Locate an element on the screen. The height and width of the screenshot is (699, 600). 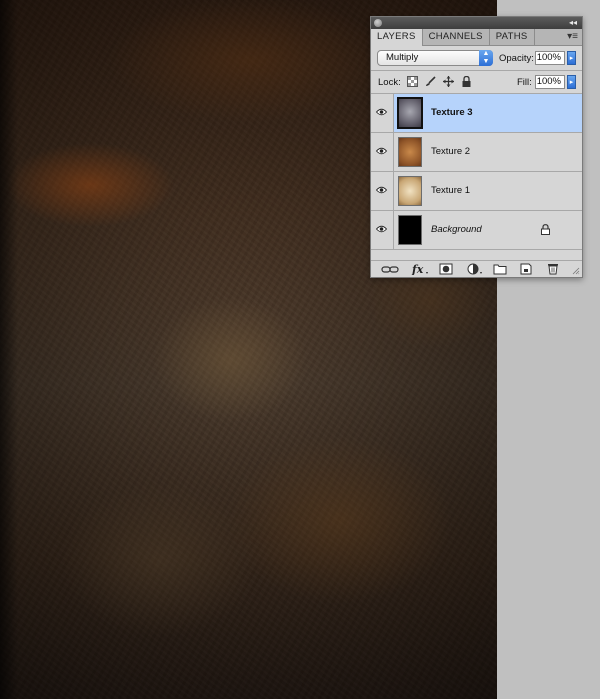
fx-icon: fx is located at coordinates (420, 269).